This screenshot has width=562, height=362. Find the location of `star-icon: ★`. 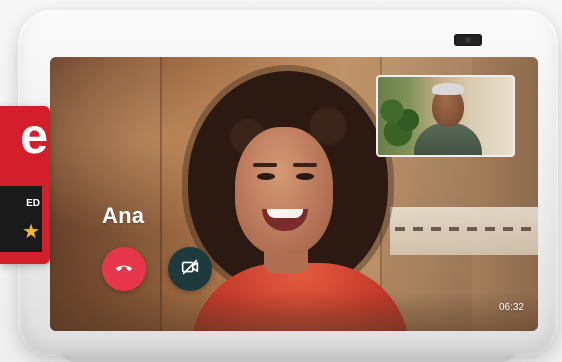

star-icon: ★ is located at coordinates (31, 232).